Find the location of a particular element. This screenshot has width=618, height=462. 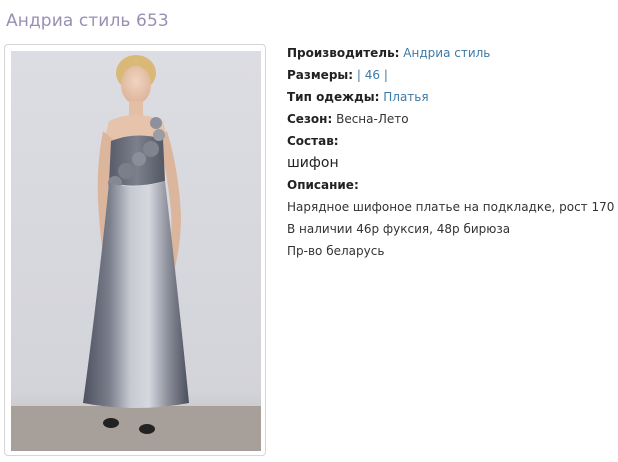

sizes-row: Размеры: | 46 | is located at coordinates (450, 75).